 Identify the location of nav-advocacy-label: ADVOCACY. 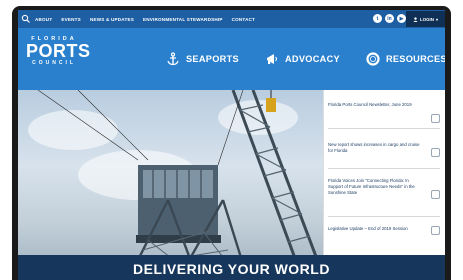
(312, 59).